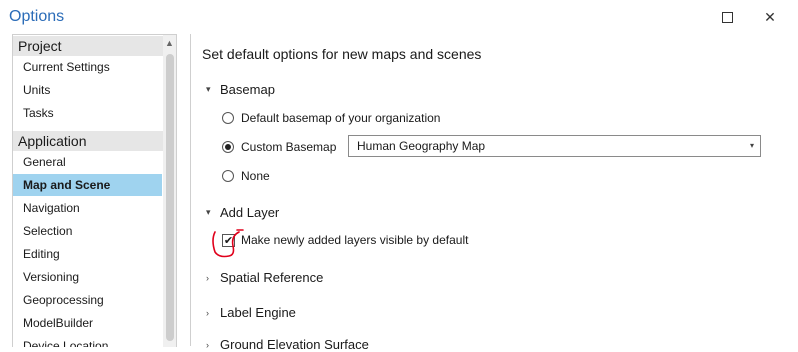 The width and height of the screenshot is (798, 352). Describe the element at coordinates (87, 162) in the screenshot. I see `sidebar-item-general: General` at that location.